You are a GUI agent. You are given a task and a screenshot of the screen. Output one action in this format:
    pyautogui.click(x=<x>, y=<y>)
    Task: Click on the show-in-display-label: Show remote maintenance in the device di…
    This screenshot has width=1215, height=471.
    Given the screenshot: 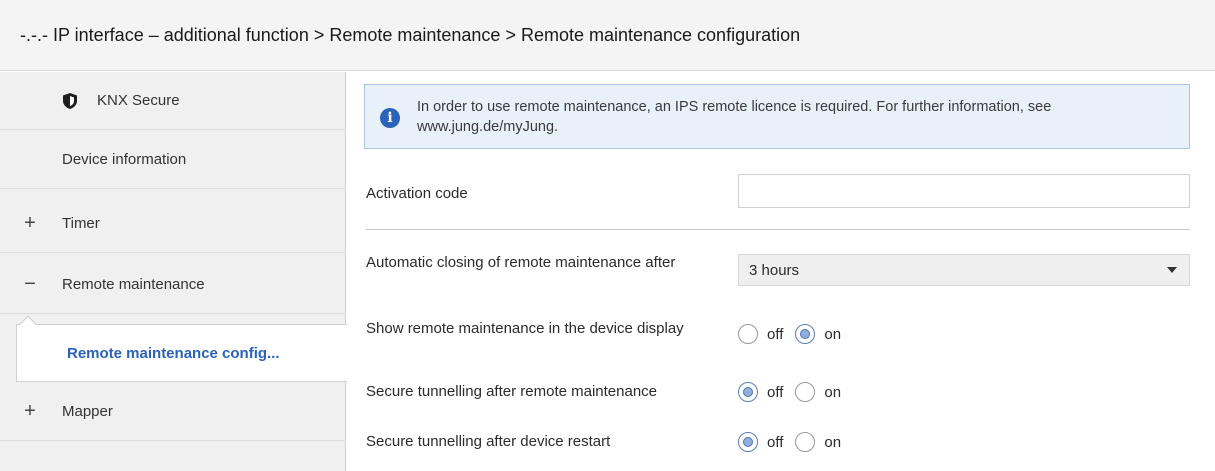 What is the action you would take?
    pyautogui.click(x=525, y=328)
    